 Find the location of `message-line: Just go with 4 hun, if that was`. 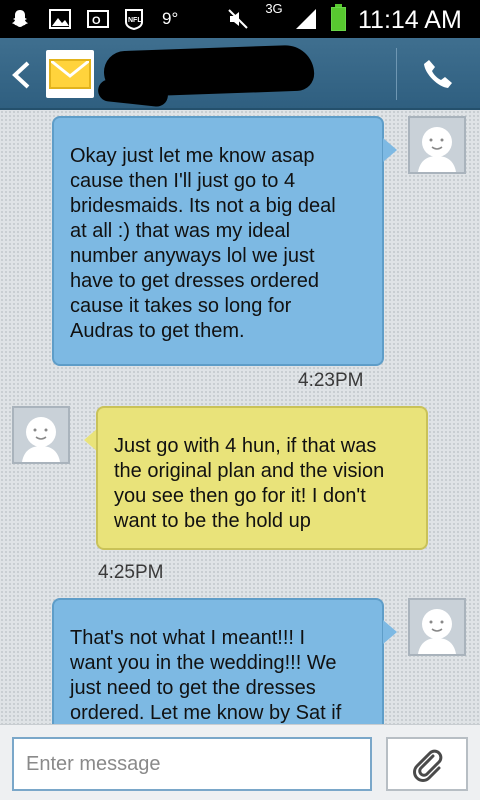

message-line: Just go with 4 hun, if that was is located at coordinates (245, 446).